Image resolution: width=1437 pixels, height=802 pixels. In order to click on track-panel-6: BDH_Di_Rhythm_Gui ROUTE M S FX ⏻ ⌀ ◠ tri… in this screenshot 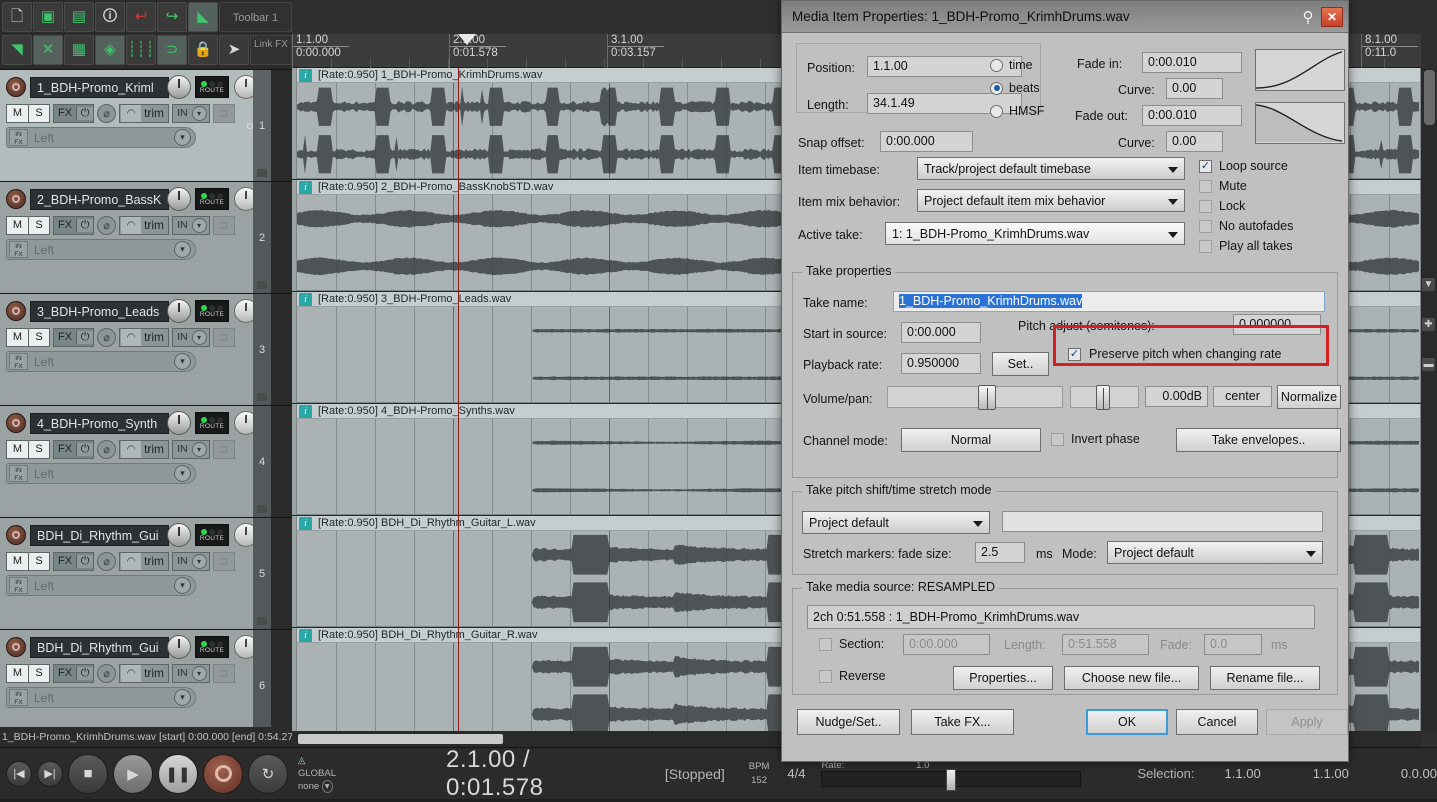, I will do `click(146, 686)`.